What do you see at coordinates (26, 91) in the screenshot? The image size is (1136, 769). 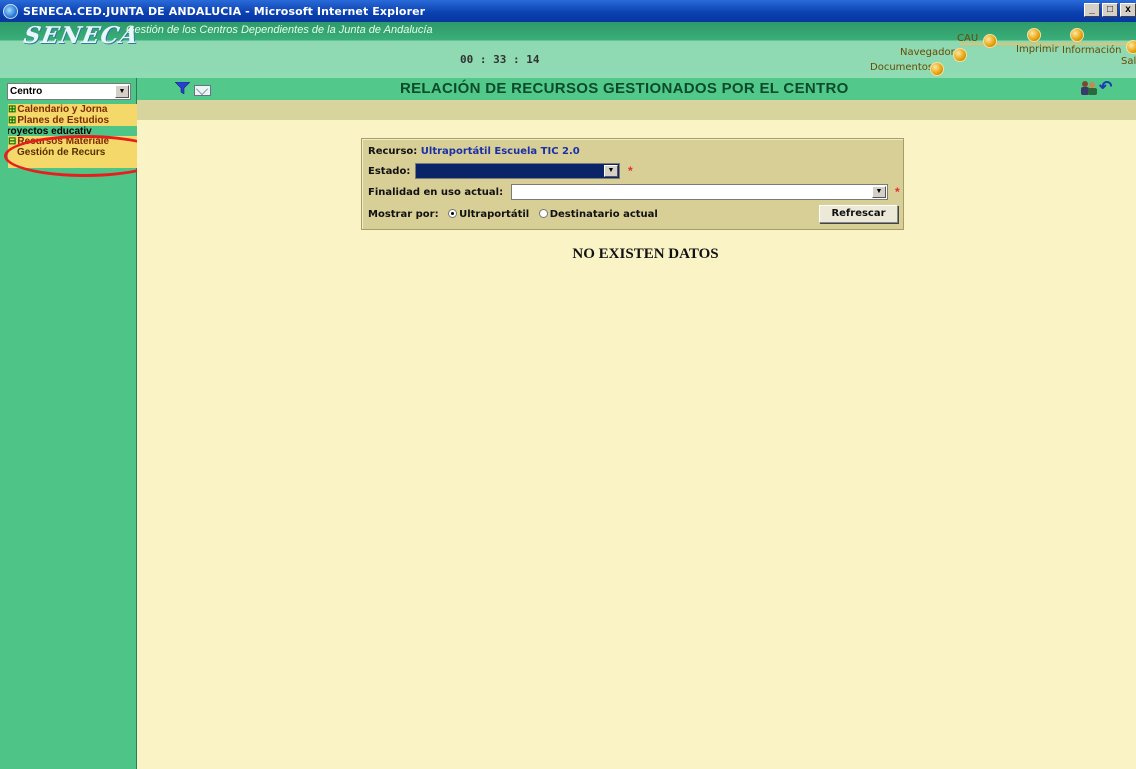 I see `centro-select-value: Centro` at bounding box center [26, 91].